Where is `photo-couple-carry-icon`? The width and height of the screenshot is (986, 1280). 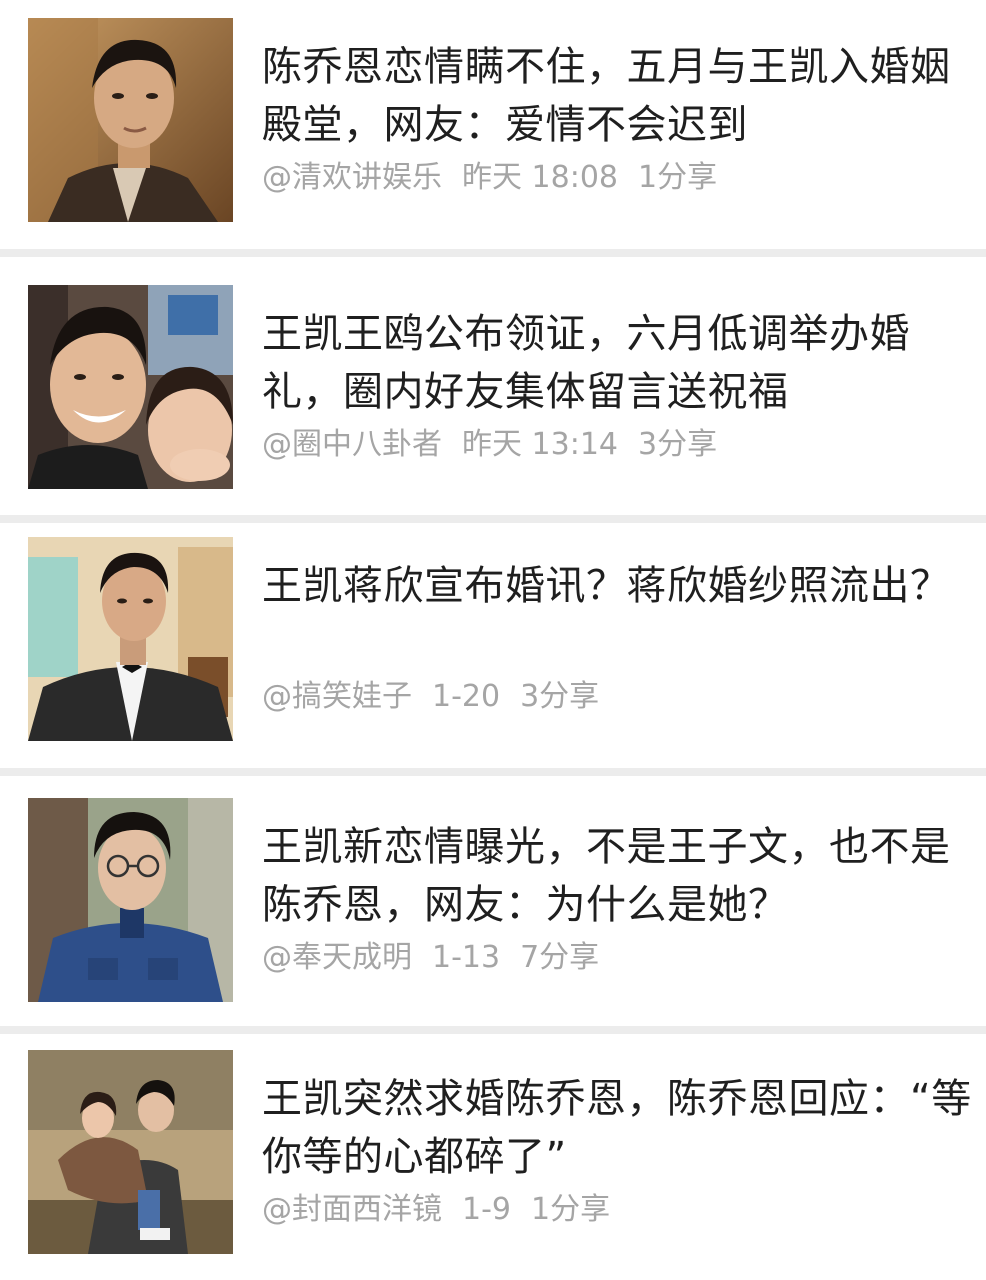 photo-couple-carry-icon is located at coordinates (130, 1152).